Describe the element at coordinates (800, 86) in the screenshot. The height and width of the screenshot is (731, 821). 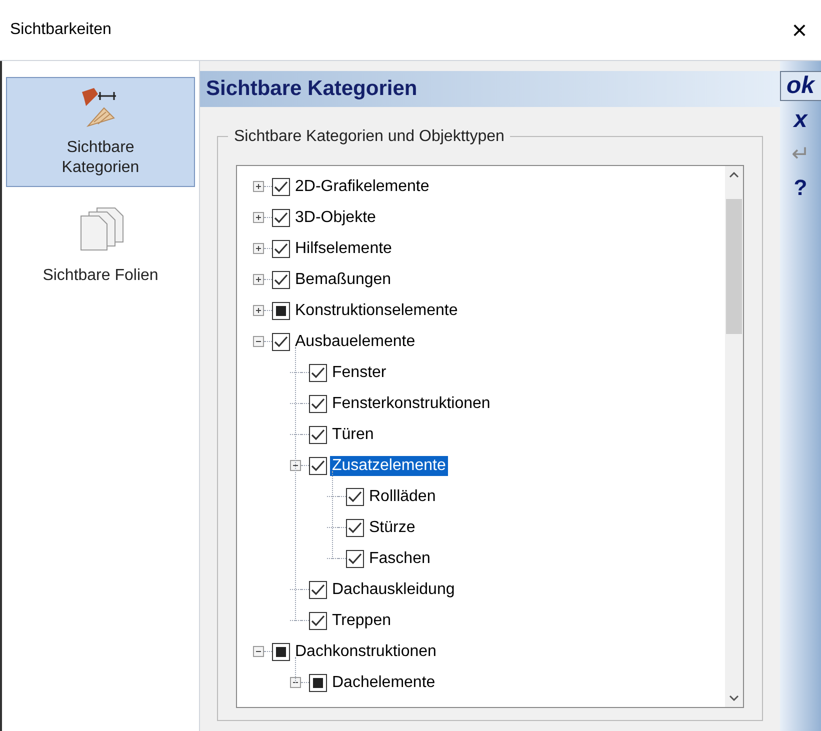
I see `ok-button: ok` at that location.